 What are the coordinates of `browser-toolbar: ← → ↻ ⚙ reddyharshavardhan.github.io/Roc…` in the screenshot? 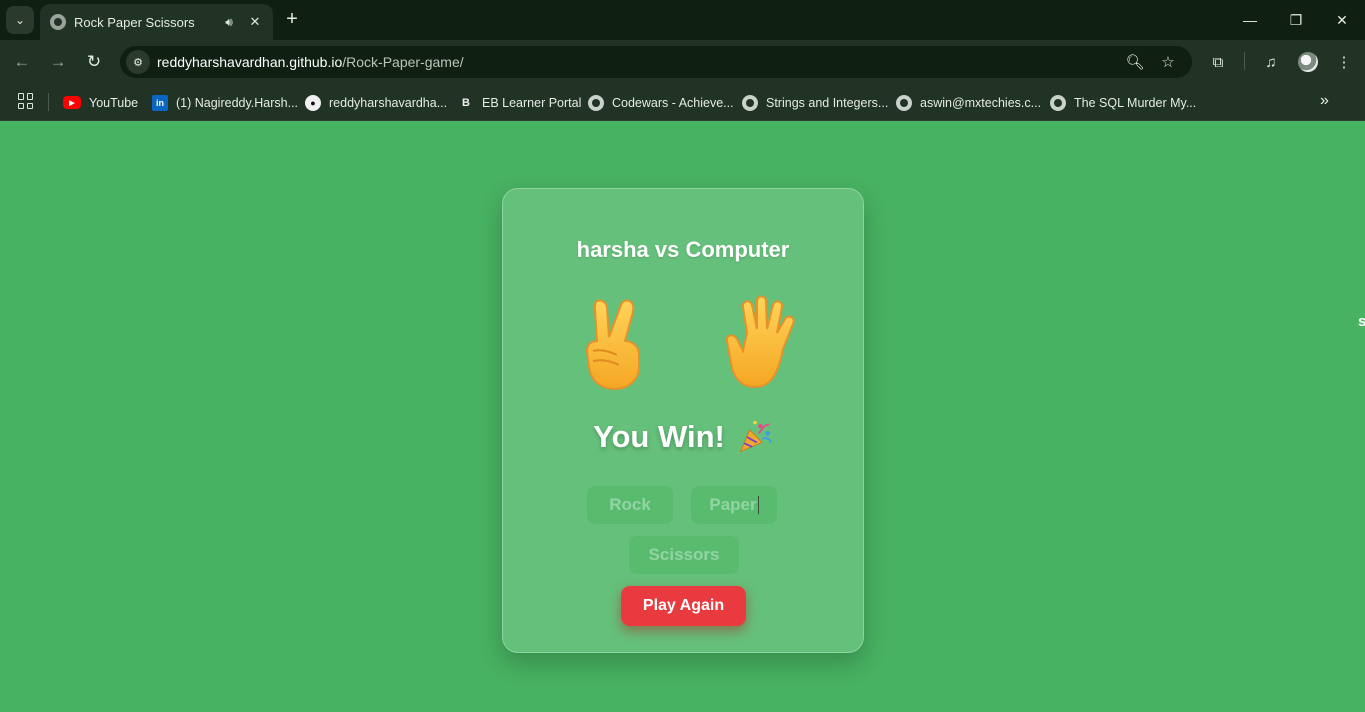 It's located at (682, 62).